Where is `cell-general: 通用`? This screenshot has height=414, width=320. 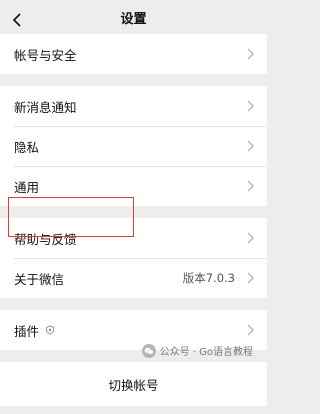
cell-general: 通用 is located at coordinates (133, 186).